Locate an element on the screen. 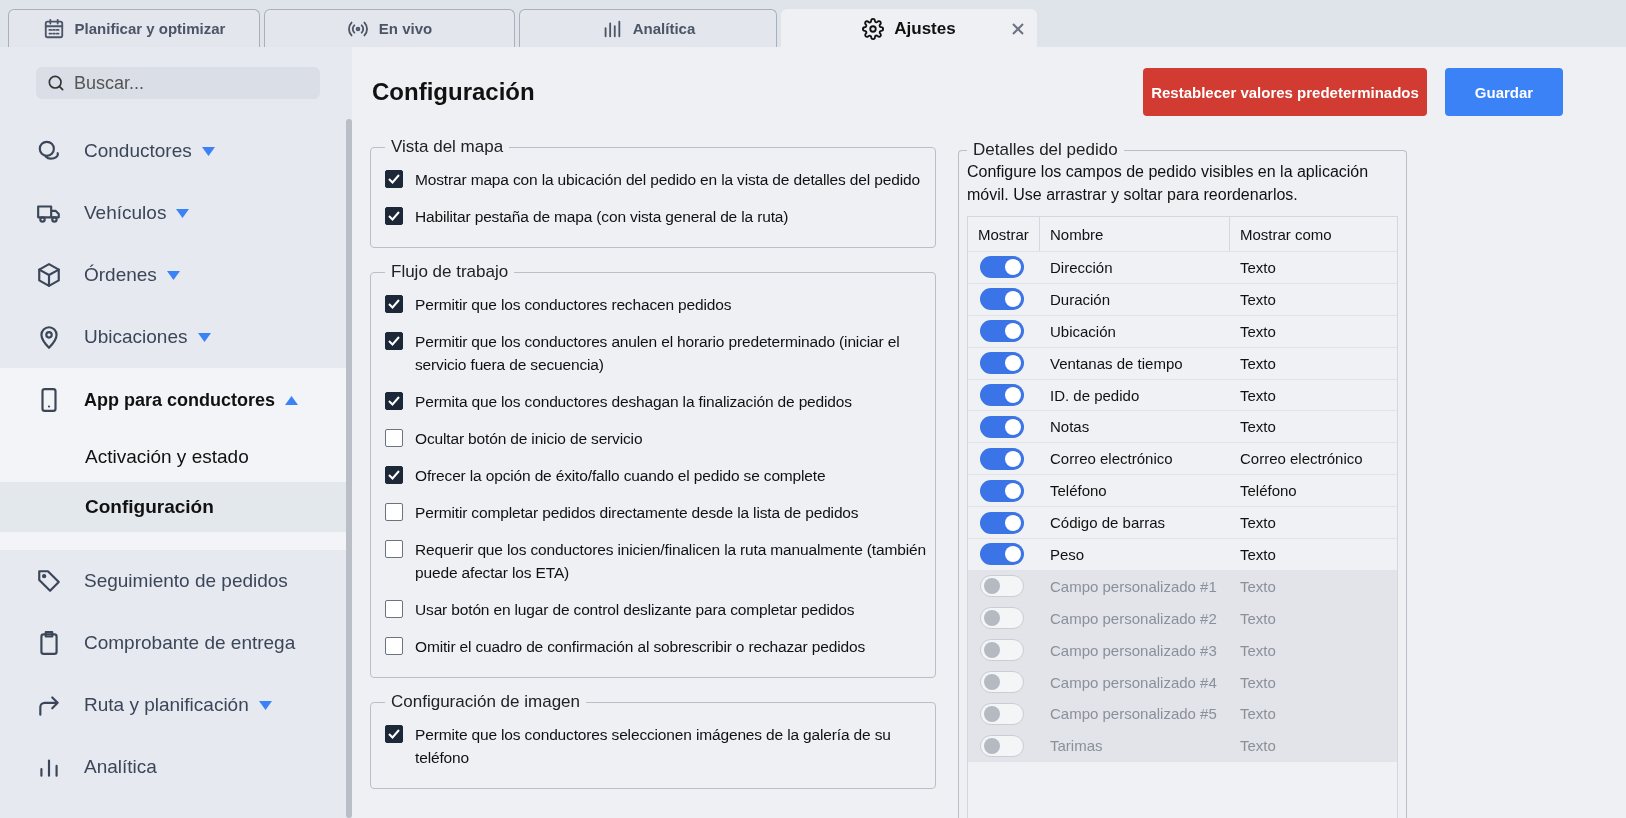  checkbox-label: Permite que los conductores seleccionen imágenes de la galería de su teléfono is located at coordinates (653, 746).